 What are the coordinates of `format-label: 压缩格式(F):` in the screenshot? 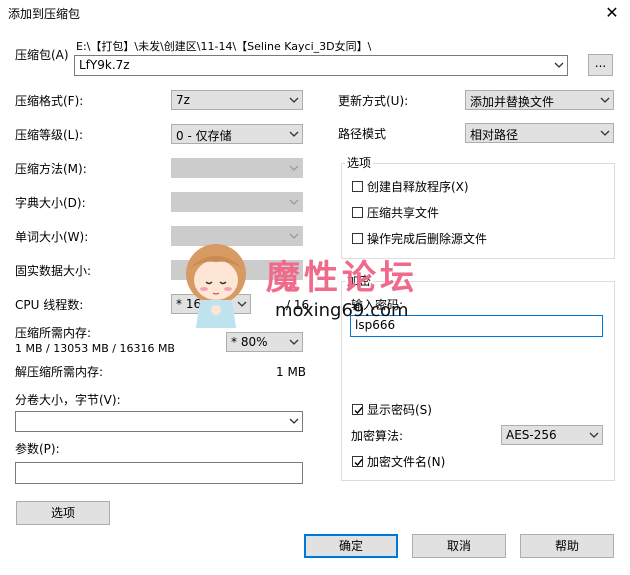 It's located at (49, 101).